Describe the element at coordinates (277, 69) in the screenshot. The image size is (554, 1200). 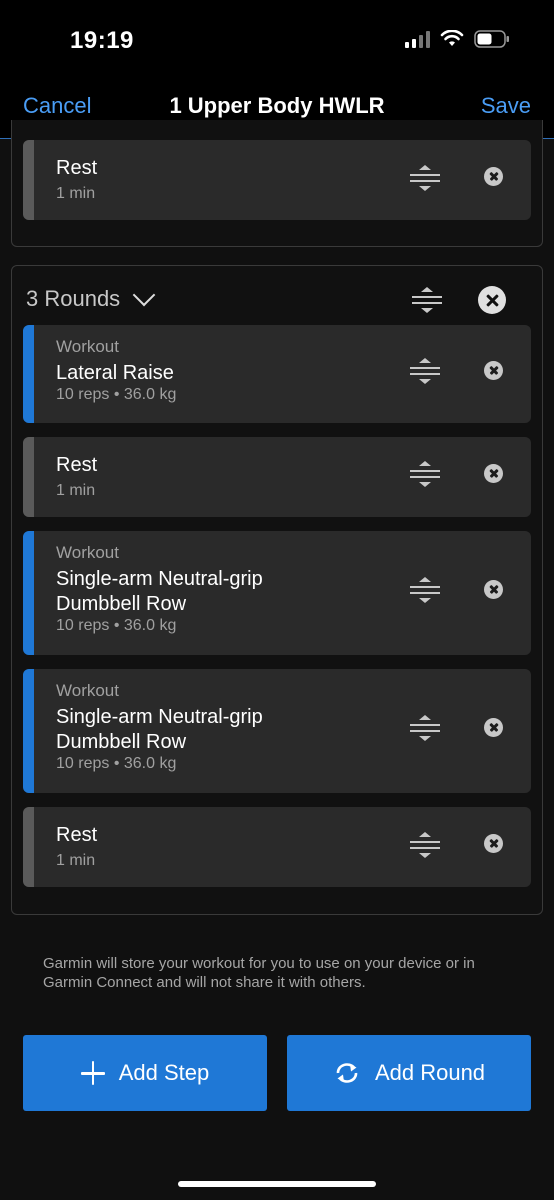
I see `top-bar: 19:19 Cancel 1 Upper Body HWLR Save` at that location.